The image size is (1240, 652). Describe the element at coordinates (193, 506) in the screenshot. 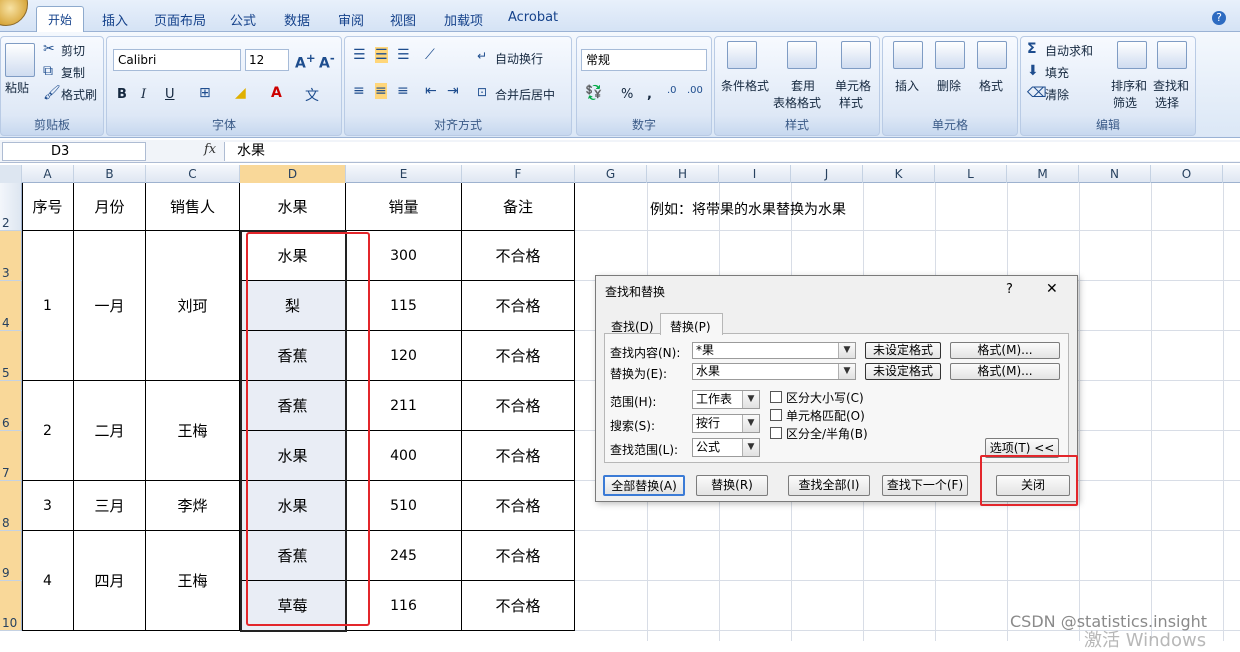

I see `seller-cell: 李烨` at that location.